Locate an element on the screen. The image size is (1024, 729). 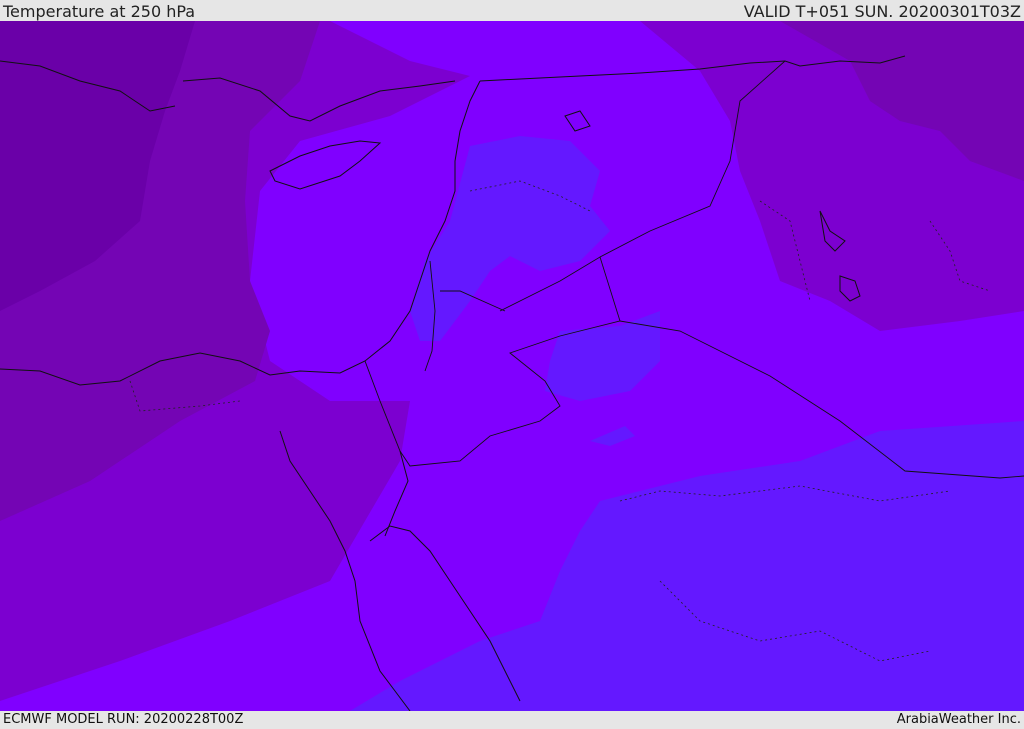
valid-time-label: VALID T+051 SUN. 20200301T03Z is located at coordinates (882, 11).